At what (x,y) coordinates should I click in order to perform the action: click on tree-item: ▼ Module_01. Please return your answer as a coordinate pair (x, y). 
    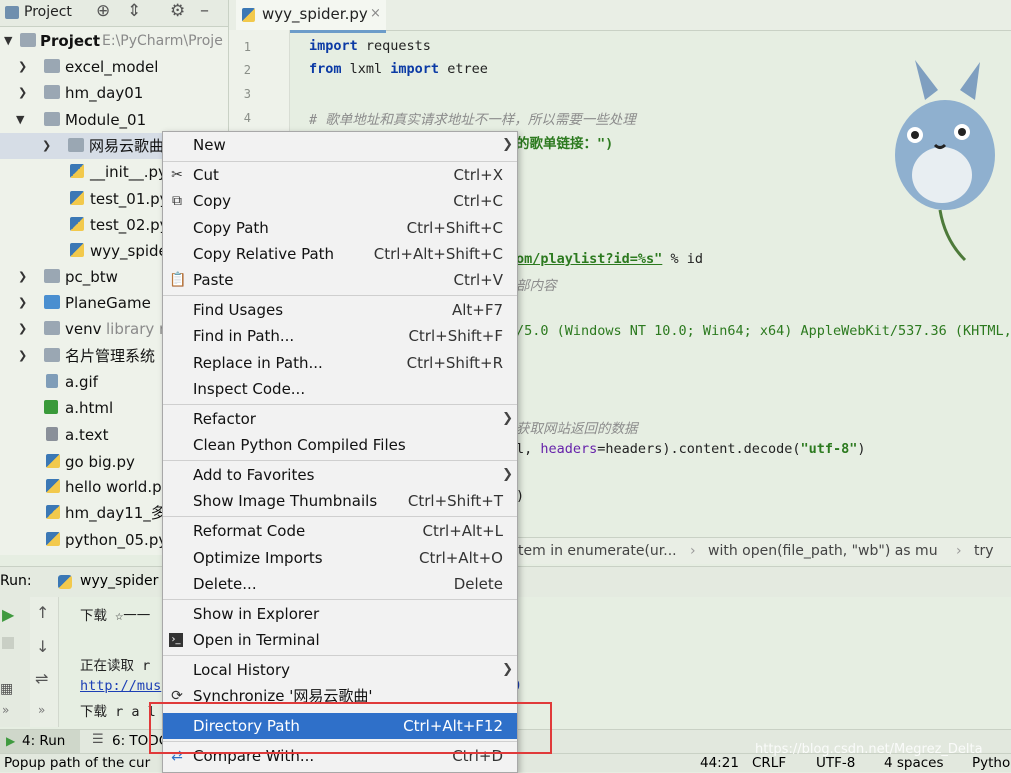
    Looking at the image, I should click on (114, 120).